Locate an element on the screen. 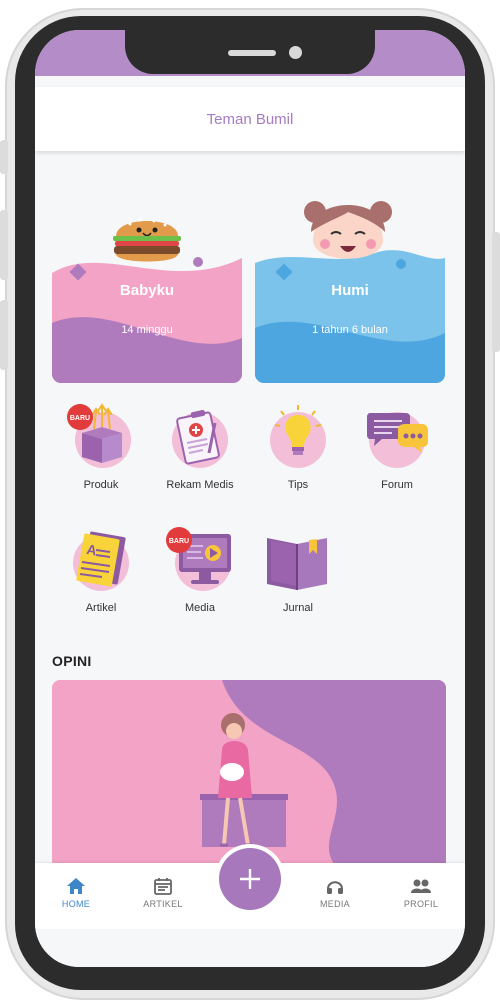 The image size is (500, 1006). home-indicator-area is located at coordinates (250, 948).